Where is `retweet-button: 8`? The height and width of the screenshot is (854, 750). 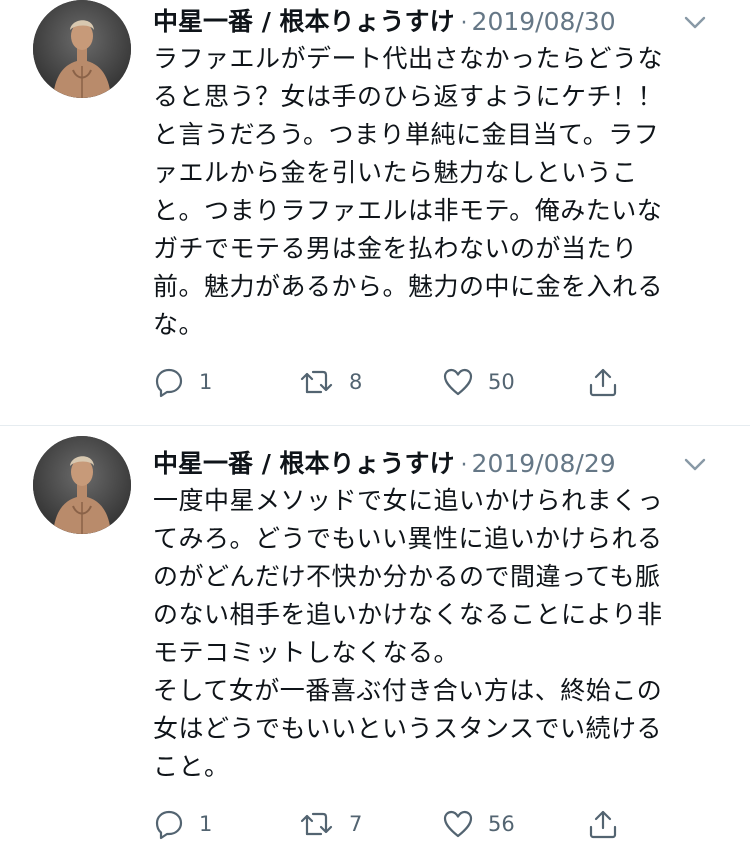
retweet-button: 8 is located at coordinates (330, 382).